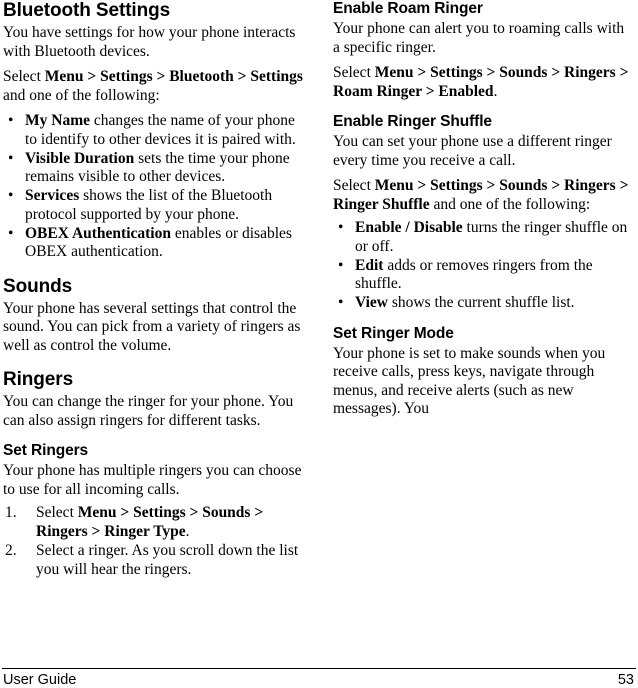 This screenshot has width=638, height=688. Describe the element at coordinates (57, 120) in the screenshot. I see `option-term: My Name` at that location.